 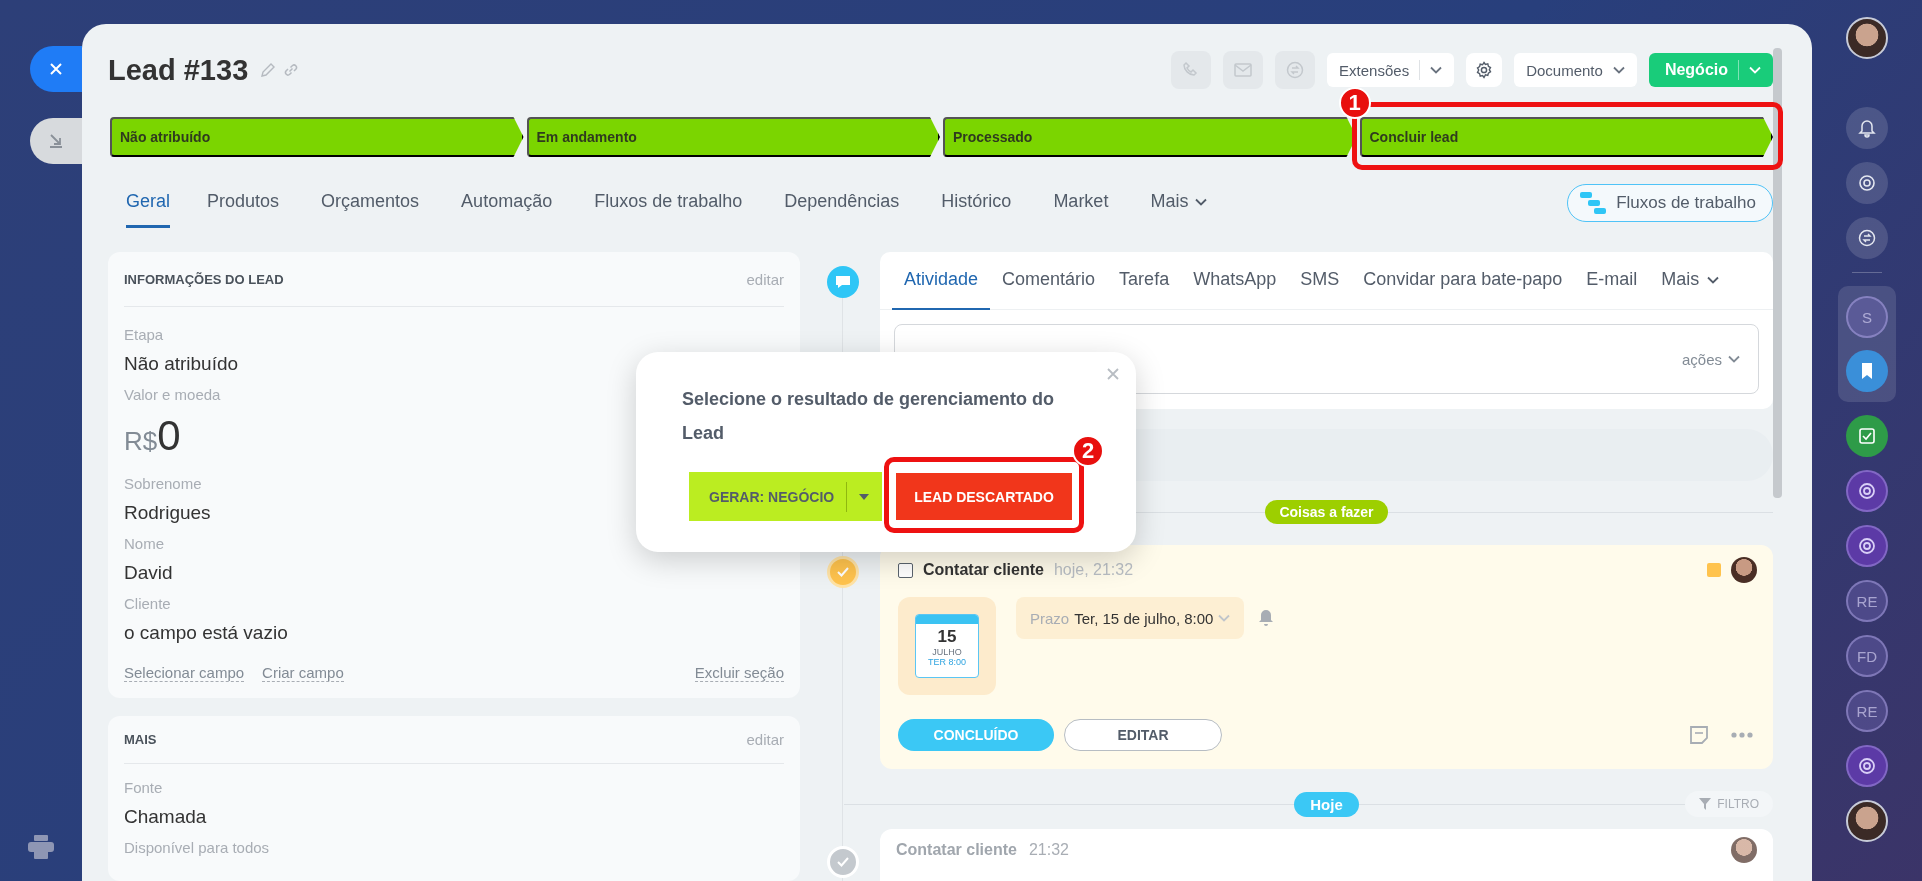 What do you see at coordinates (1463, 280) in the screenshot?
I see `tab: Convidar para bate-papo` at bounding box center [1463, 280].